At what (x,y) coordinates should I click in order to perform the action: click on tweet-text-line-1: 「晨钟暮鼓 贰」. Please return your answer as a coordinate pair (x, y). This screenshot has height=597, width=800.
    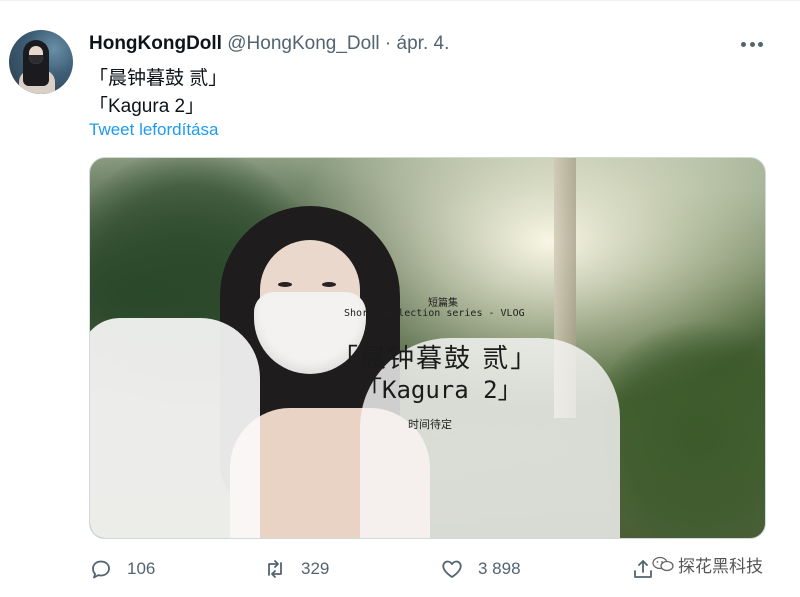
    Looking at the image, I should click on (158, 78).